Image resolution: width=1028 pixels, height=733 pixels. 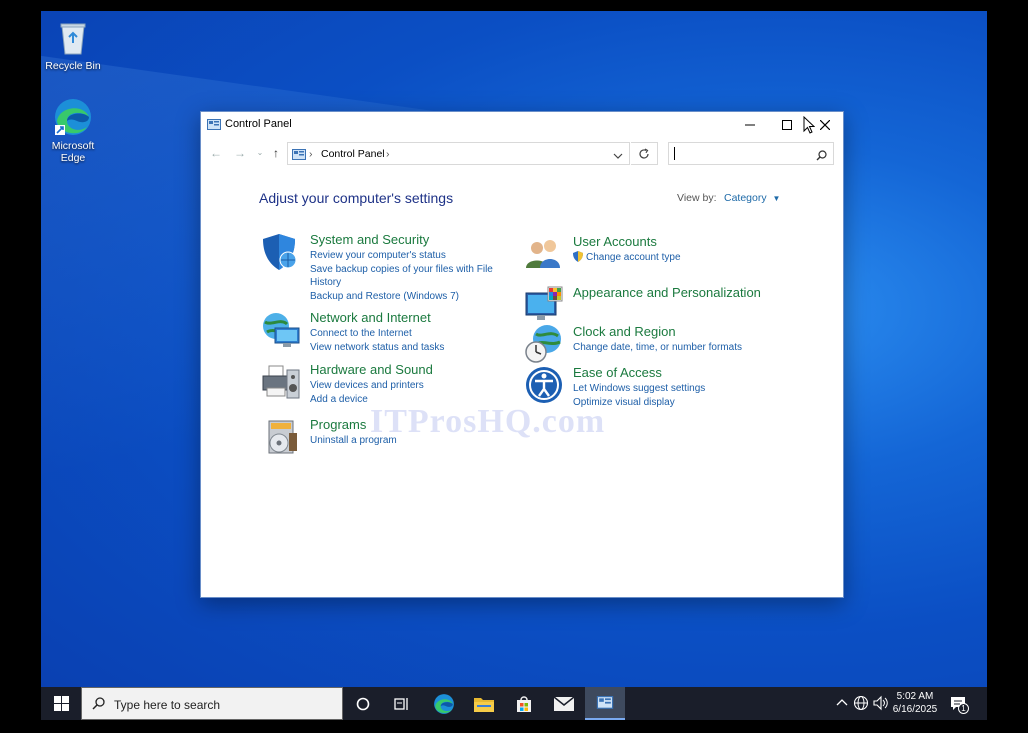 I want to click on view-by-dropdown: Category ▼, so click(x=752, y=198).